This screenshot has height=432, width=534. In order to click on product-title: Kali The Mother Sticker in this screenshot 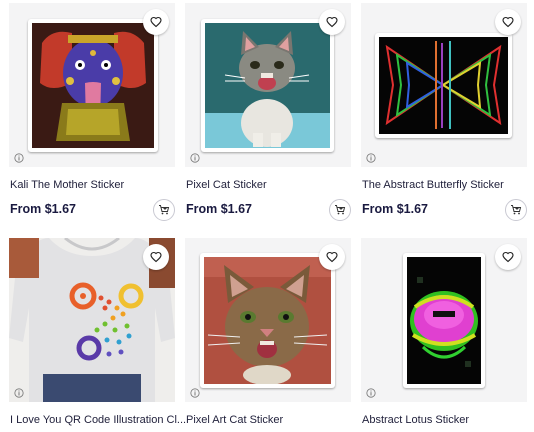, I will do `click(67, 185)`.